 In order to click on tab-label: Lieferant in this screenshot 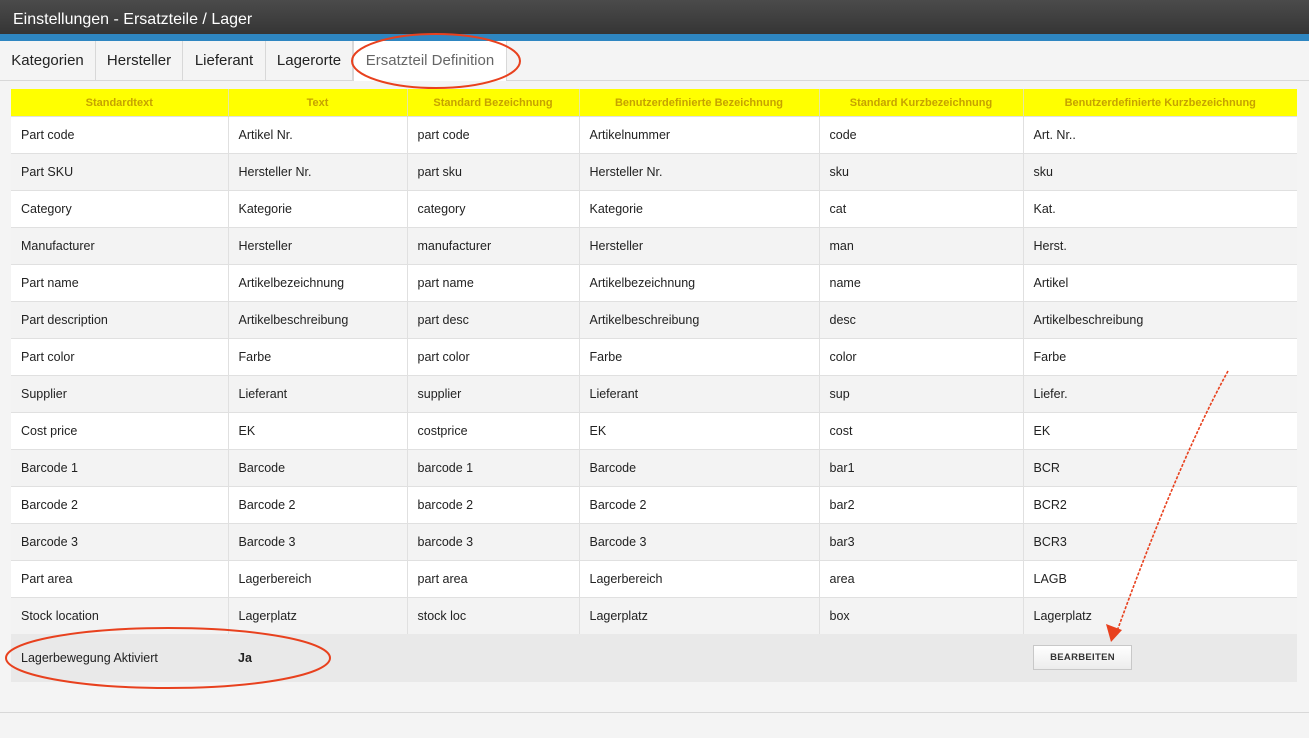, I will do `click(224, 60)`.